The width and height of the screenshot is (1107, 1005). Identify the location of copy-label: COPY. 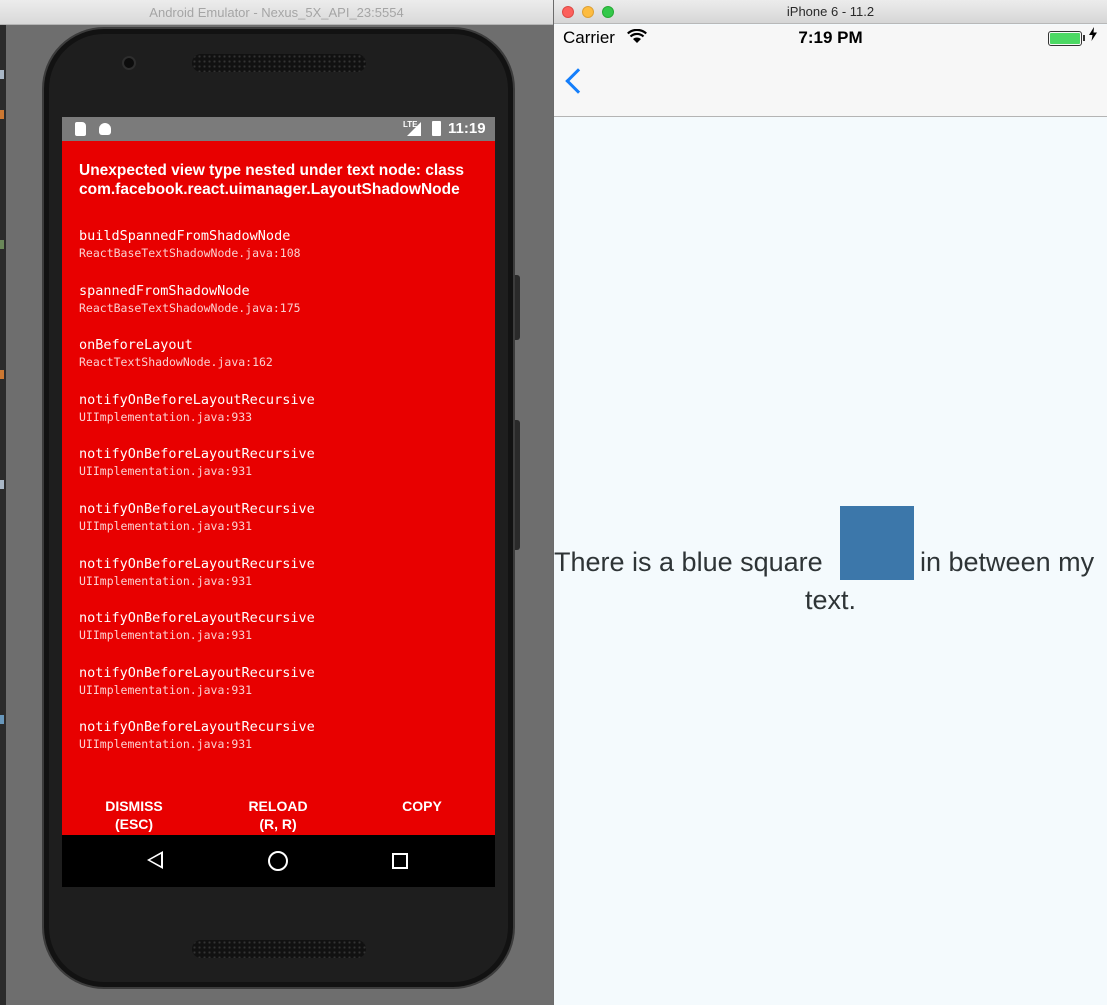
(422, 806).